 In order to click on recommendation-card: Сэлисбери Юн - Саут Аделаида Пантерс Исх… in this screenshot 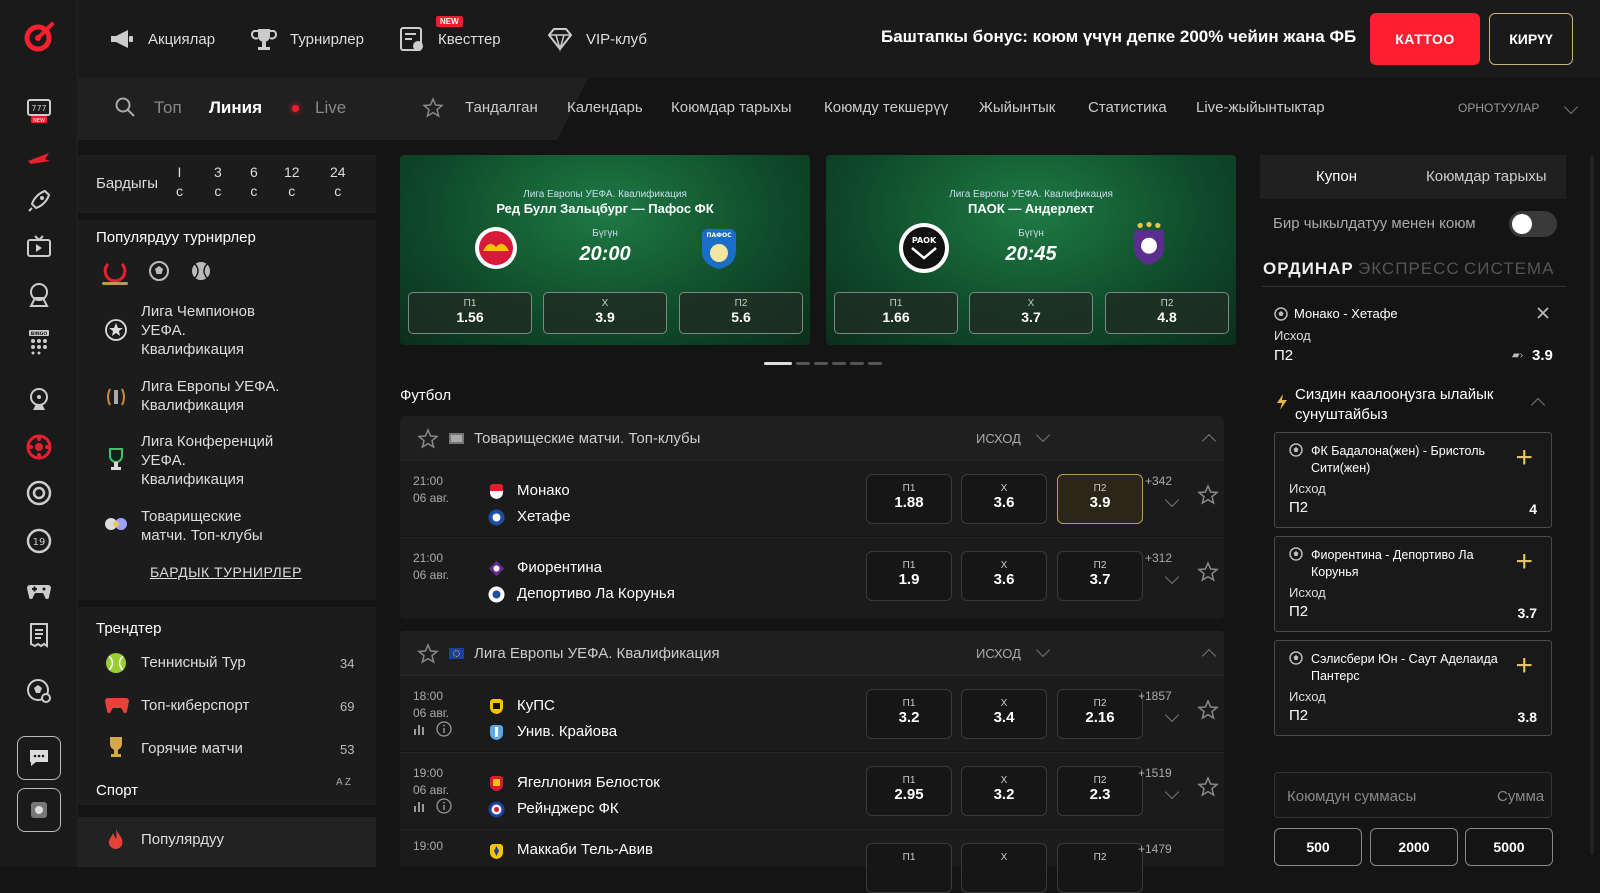, I will do `click(1413, 688)`.